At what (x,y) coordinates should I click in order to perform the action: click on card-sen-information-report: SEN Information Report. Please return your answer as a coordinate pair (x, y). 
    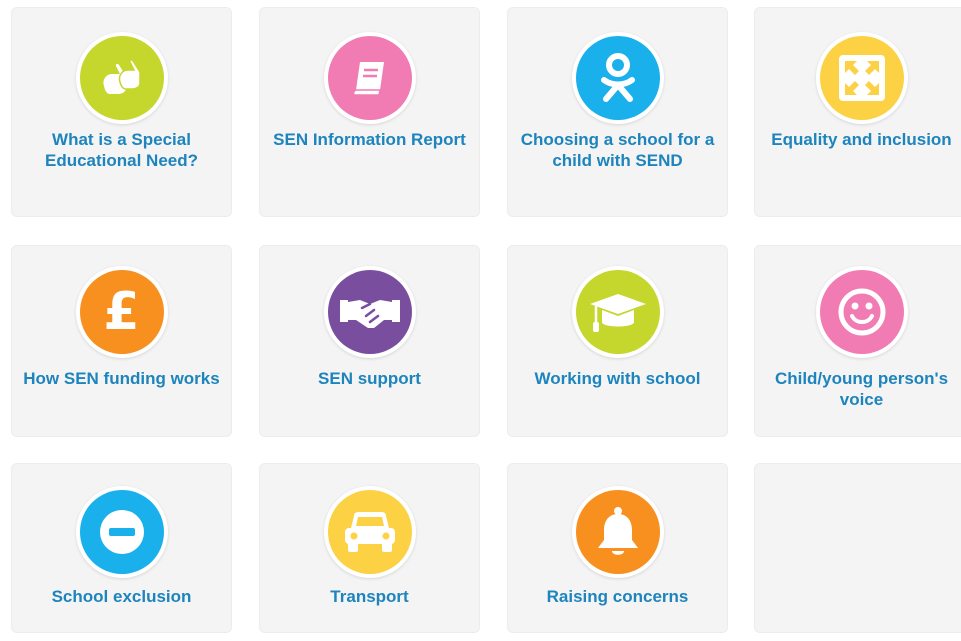
    Looking at the image, I should click on (369, 112).